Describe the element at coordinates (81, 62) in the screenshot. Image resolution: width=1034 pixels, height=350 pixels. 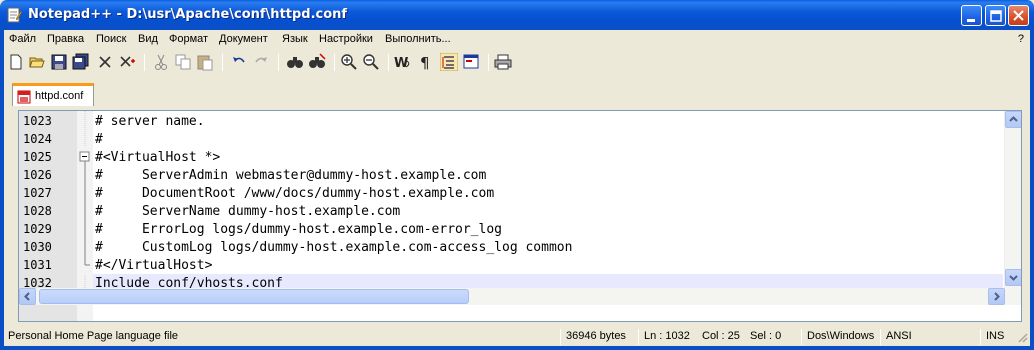
I see `save-all-icon` at that location.